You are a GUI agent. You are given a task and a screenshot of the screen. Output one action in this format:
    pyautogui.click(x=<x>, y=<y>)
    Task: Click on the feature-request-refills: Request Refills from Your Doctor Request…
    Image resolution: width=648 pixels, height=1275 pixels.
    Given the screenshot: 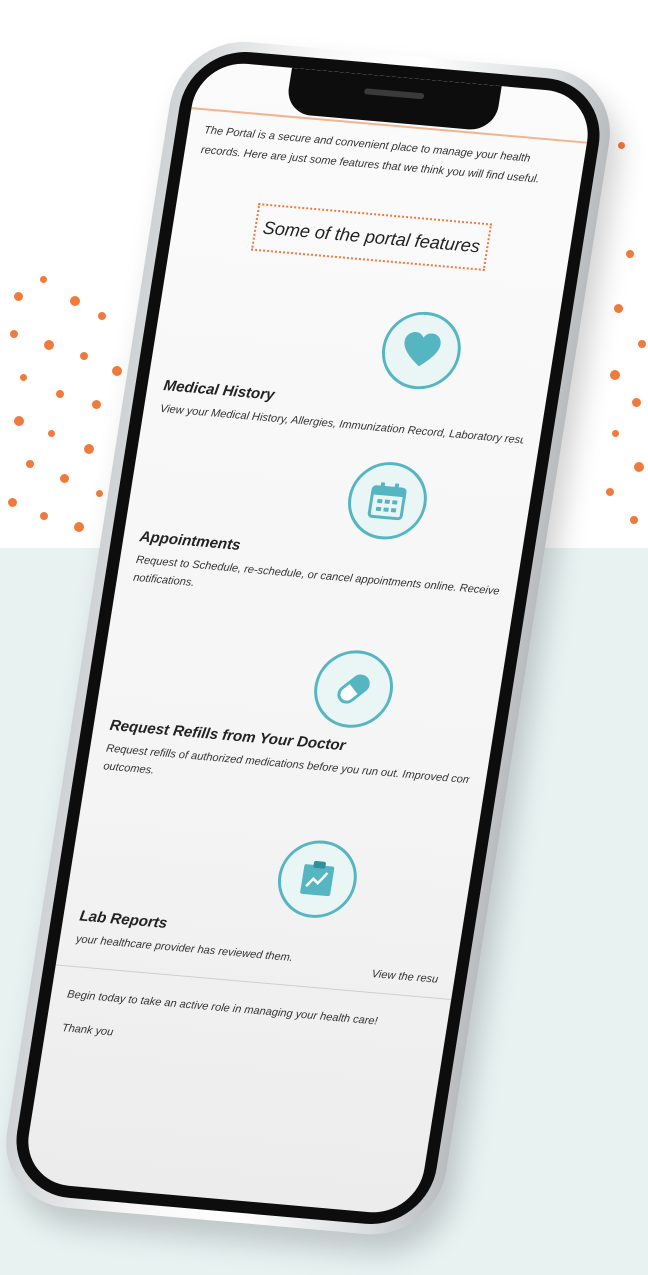 What is the action you would take?
    pyautogui.click(x=295, y=718)
    